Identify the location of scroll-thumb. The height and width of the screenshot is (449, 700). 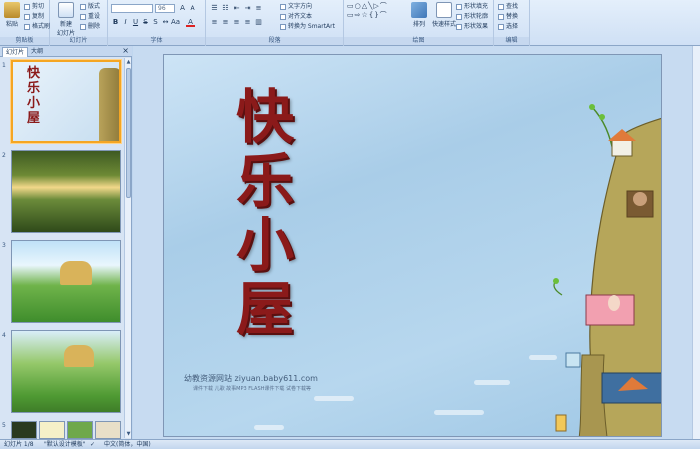
(128, 133).